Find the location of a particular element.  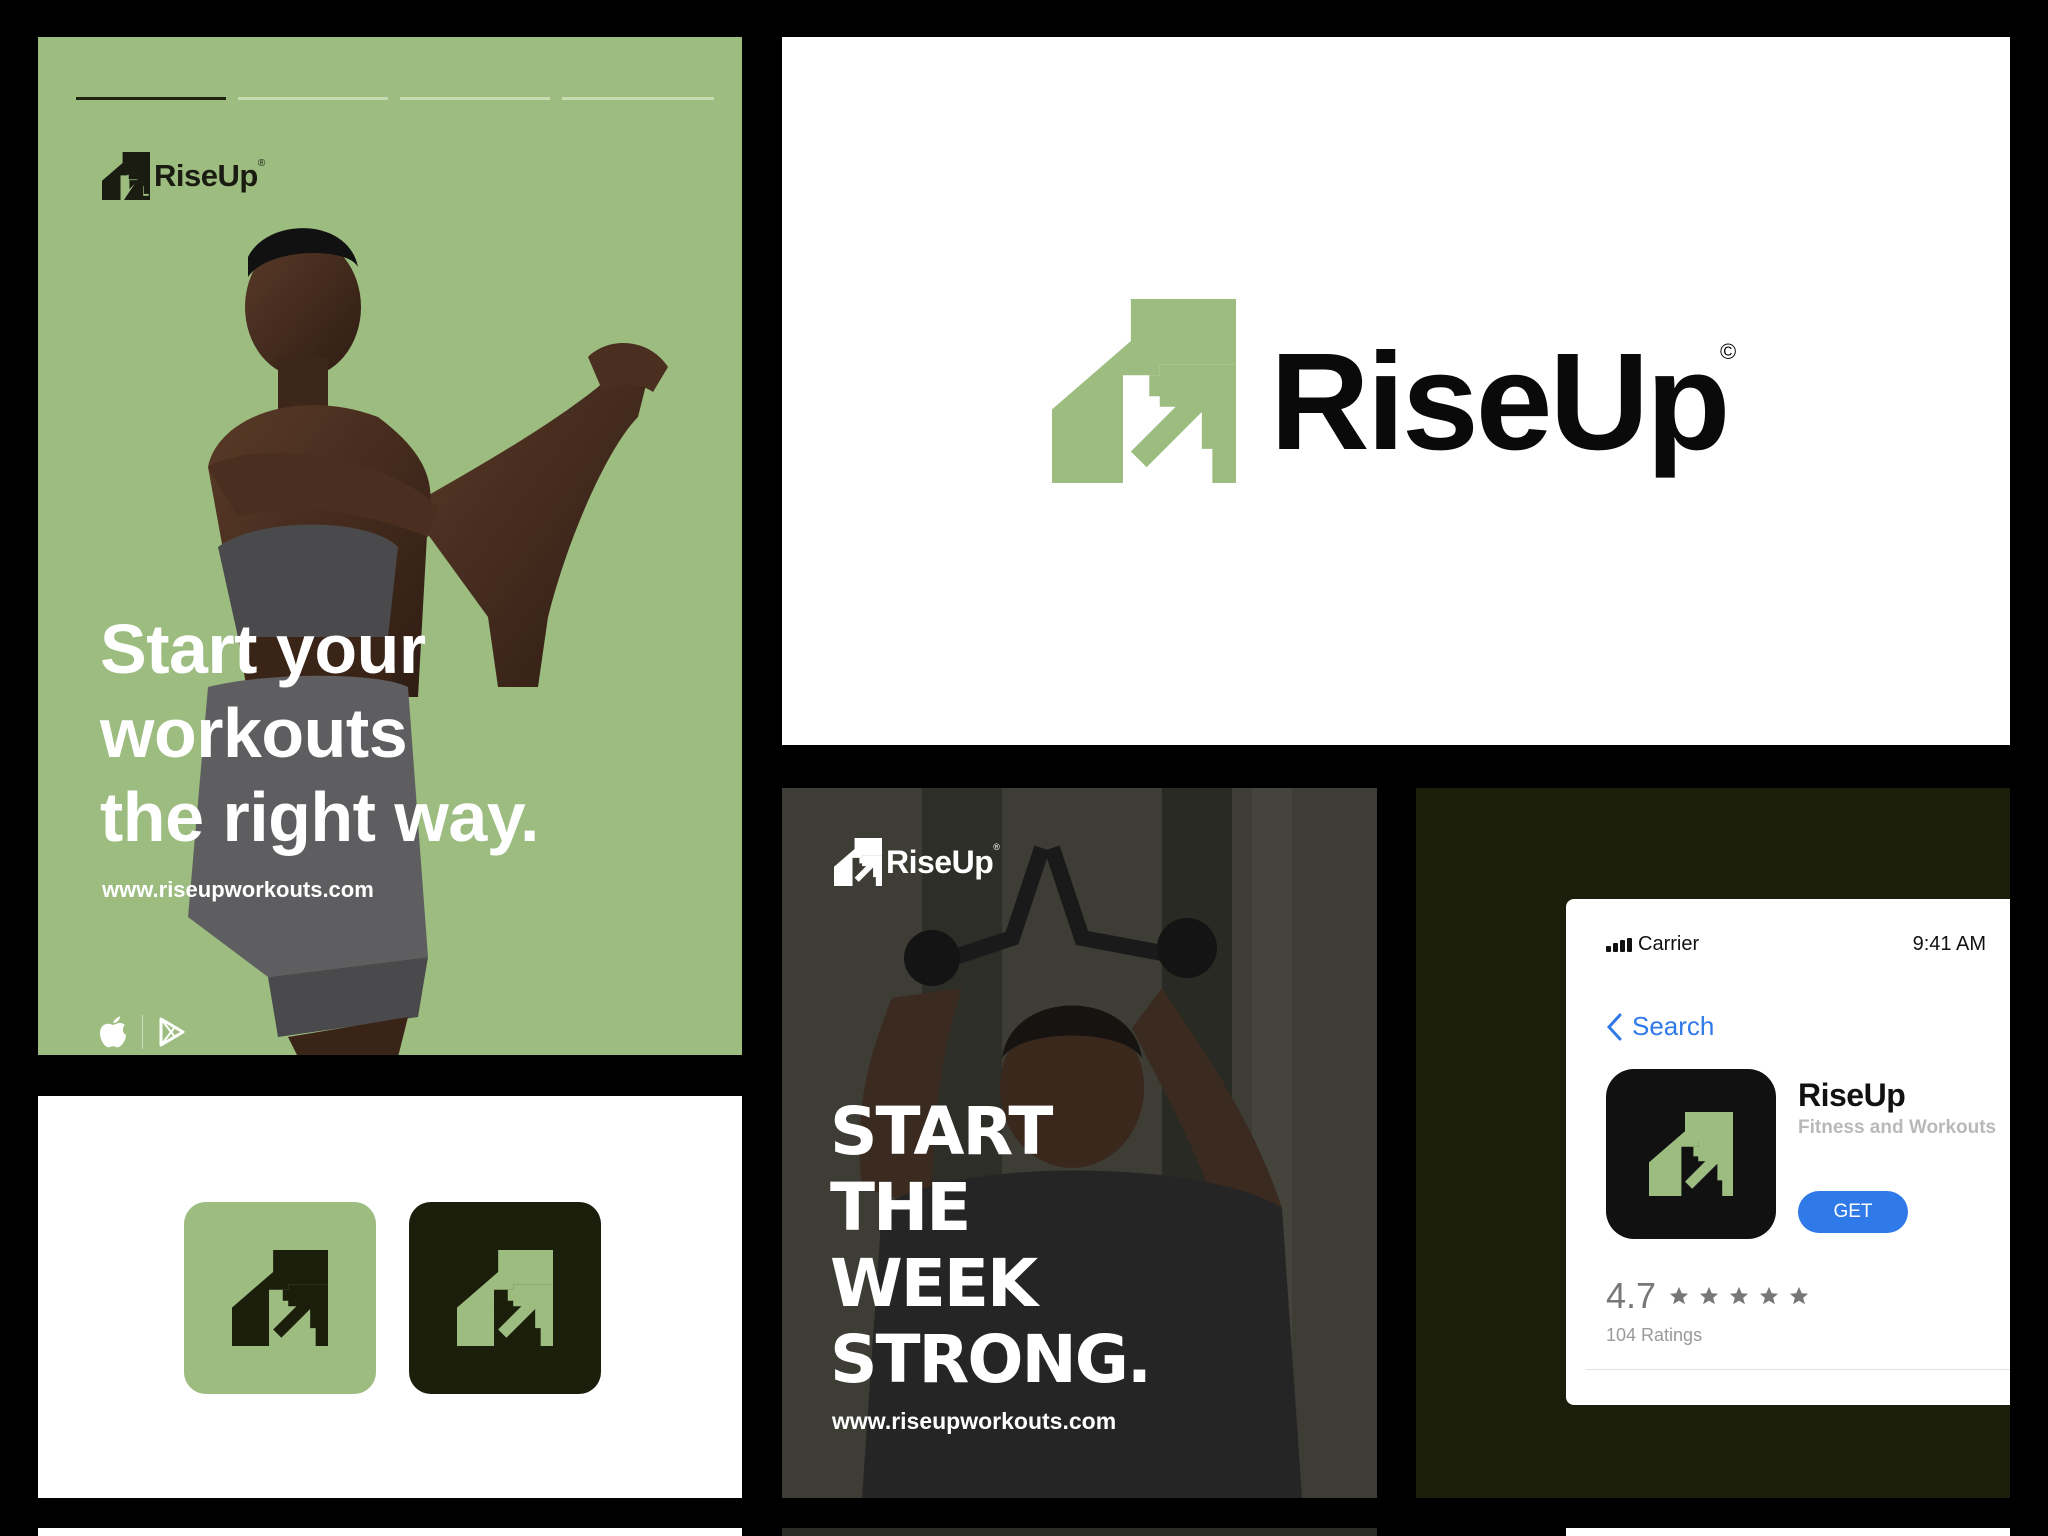

carrier-status: Carrier is located at coordinates (1652, 944).